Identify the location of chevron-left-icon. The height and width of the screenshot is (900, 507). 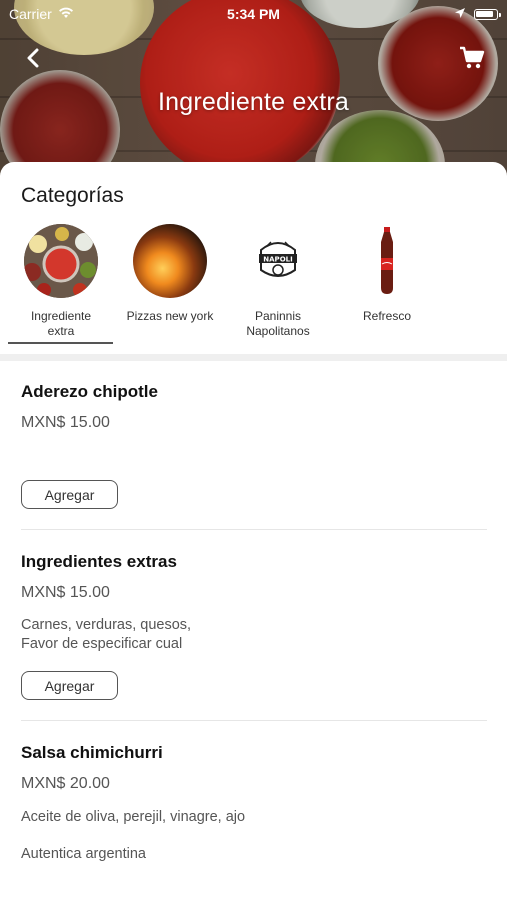
(33, 60).